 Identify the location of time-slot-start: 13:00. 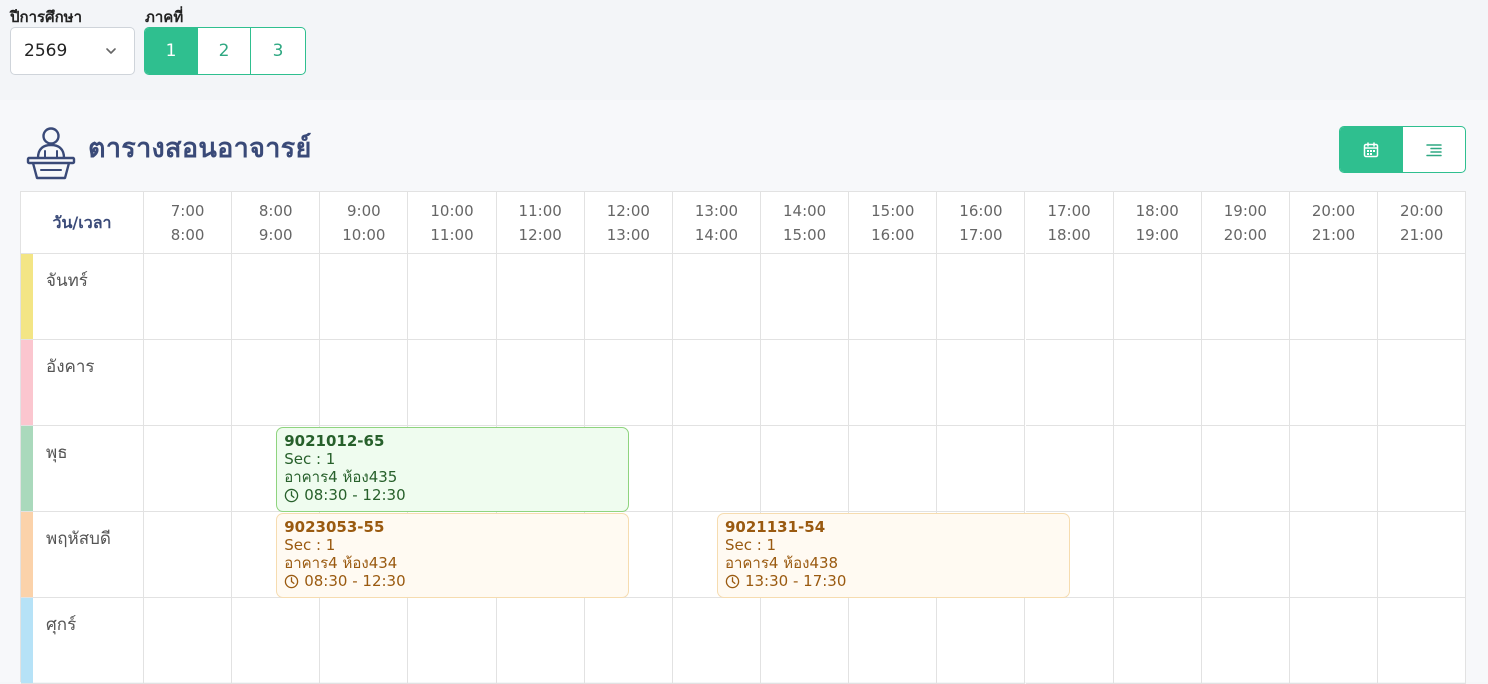
(716, 210).